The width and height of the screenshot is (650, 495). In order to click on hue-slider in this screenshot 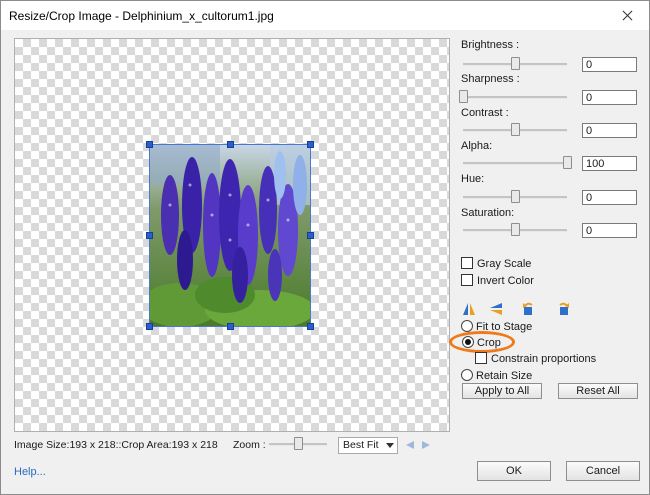, I will do `click(515, 197)`.